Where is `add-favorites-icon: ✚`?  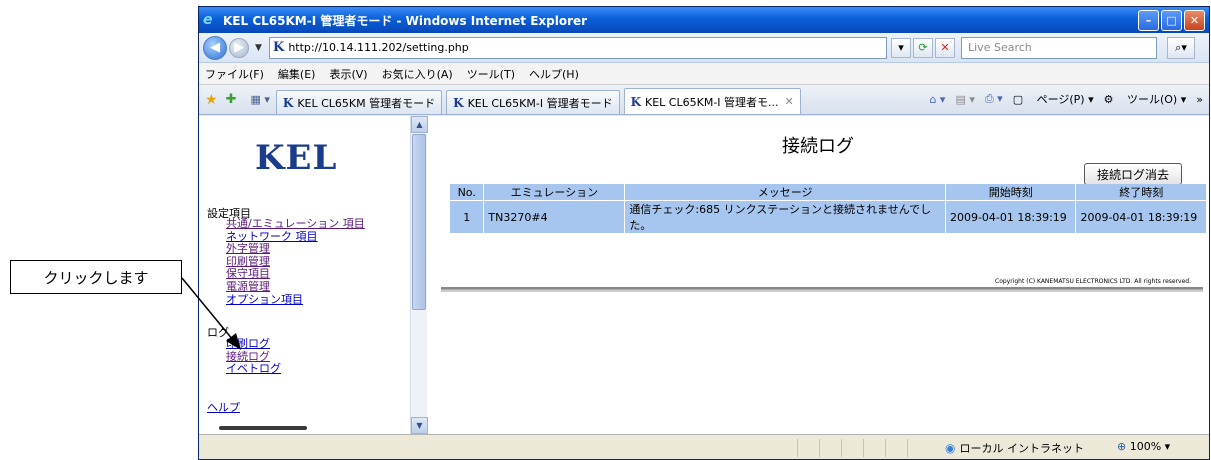
add-favorites-icon: ✚ is located at coordinates (231, 99).